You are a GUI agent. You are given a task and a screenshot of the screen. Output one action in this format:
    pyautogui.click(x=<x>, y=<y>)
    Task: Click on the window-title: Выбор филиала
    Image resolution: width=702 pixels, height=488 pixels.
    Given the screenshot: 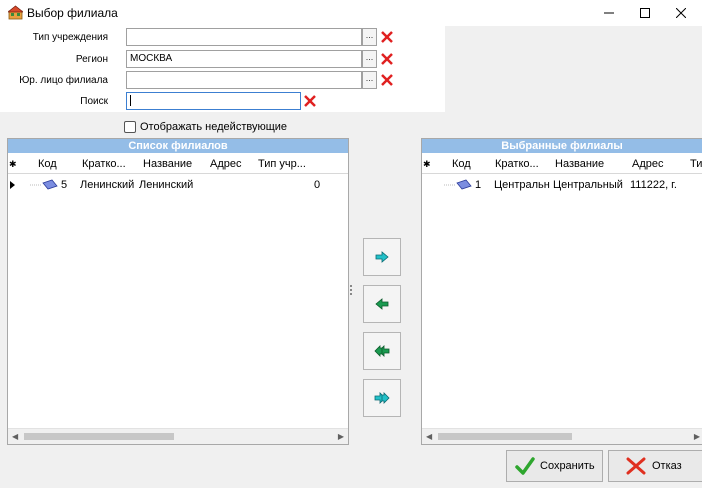 What is the action you would take?
    pyautogui.click(x=72, y=13)
    